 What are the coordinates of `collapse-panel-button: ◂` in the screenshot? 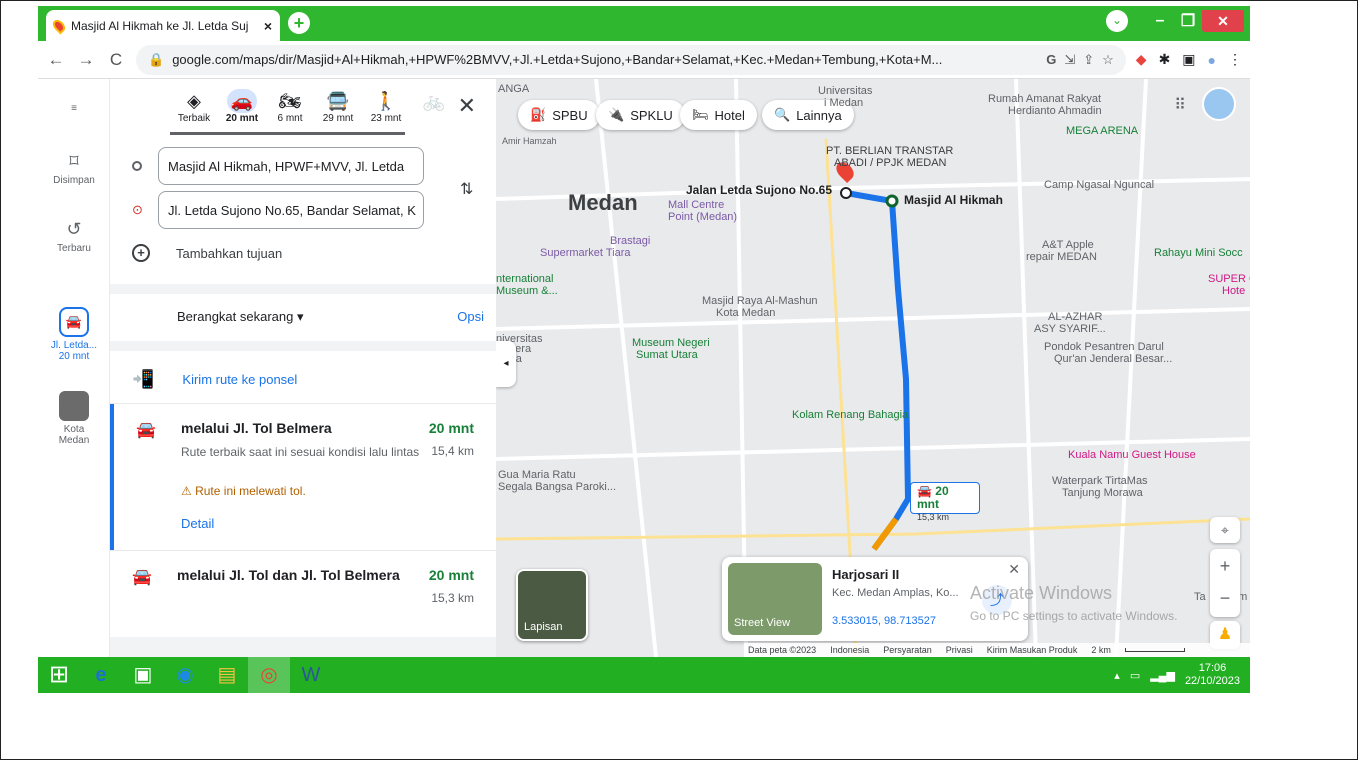 It's located at (506, 364).